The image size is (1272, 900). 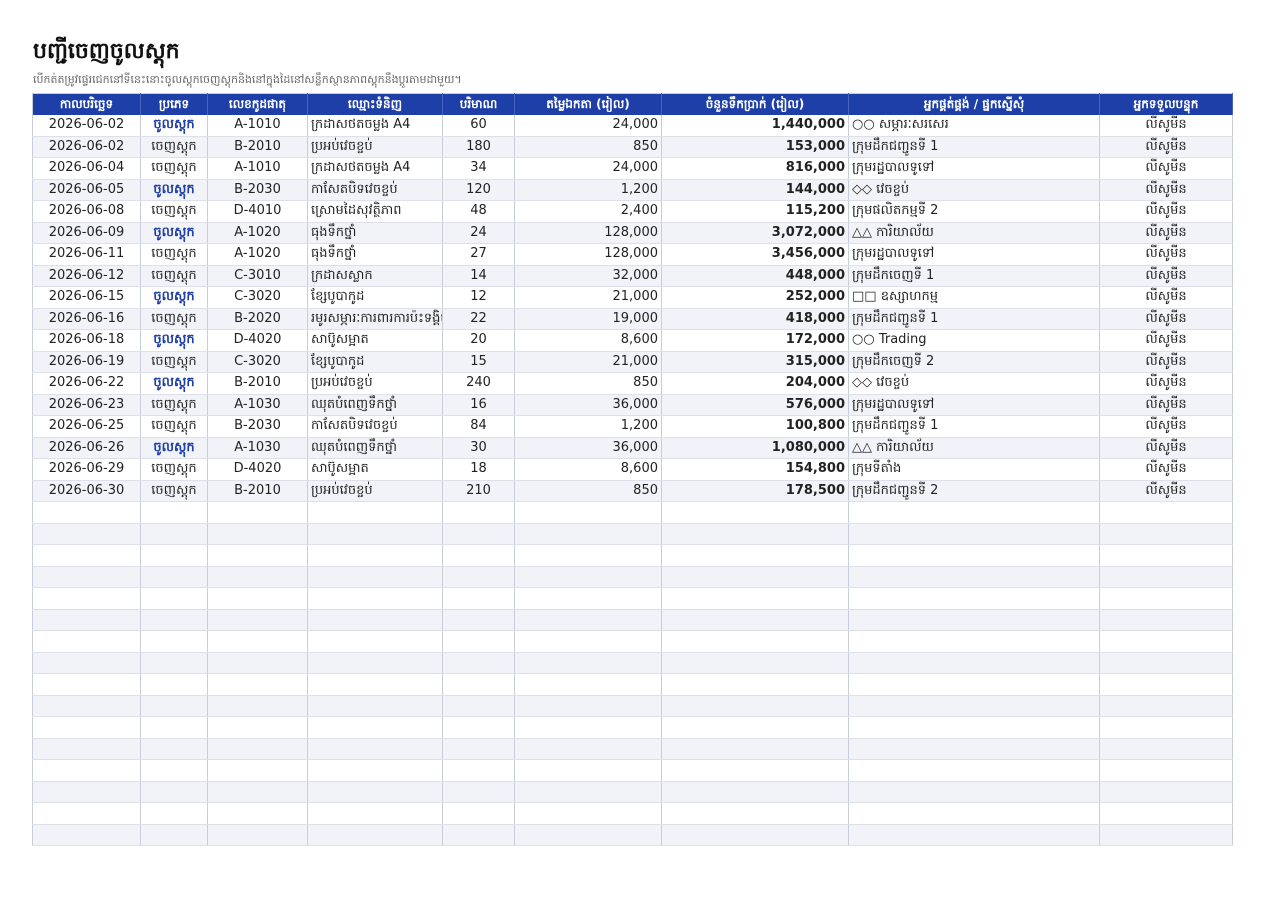 What do you see at coordinates (257, 426) in the screenshot?
I see `cell-item-code: B-2030` at bounding box center [257, 426].